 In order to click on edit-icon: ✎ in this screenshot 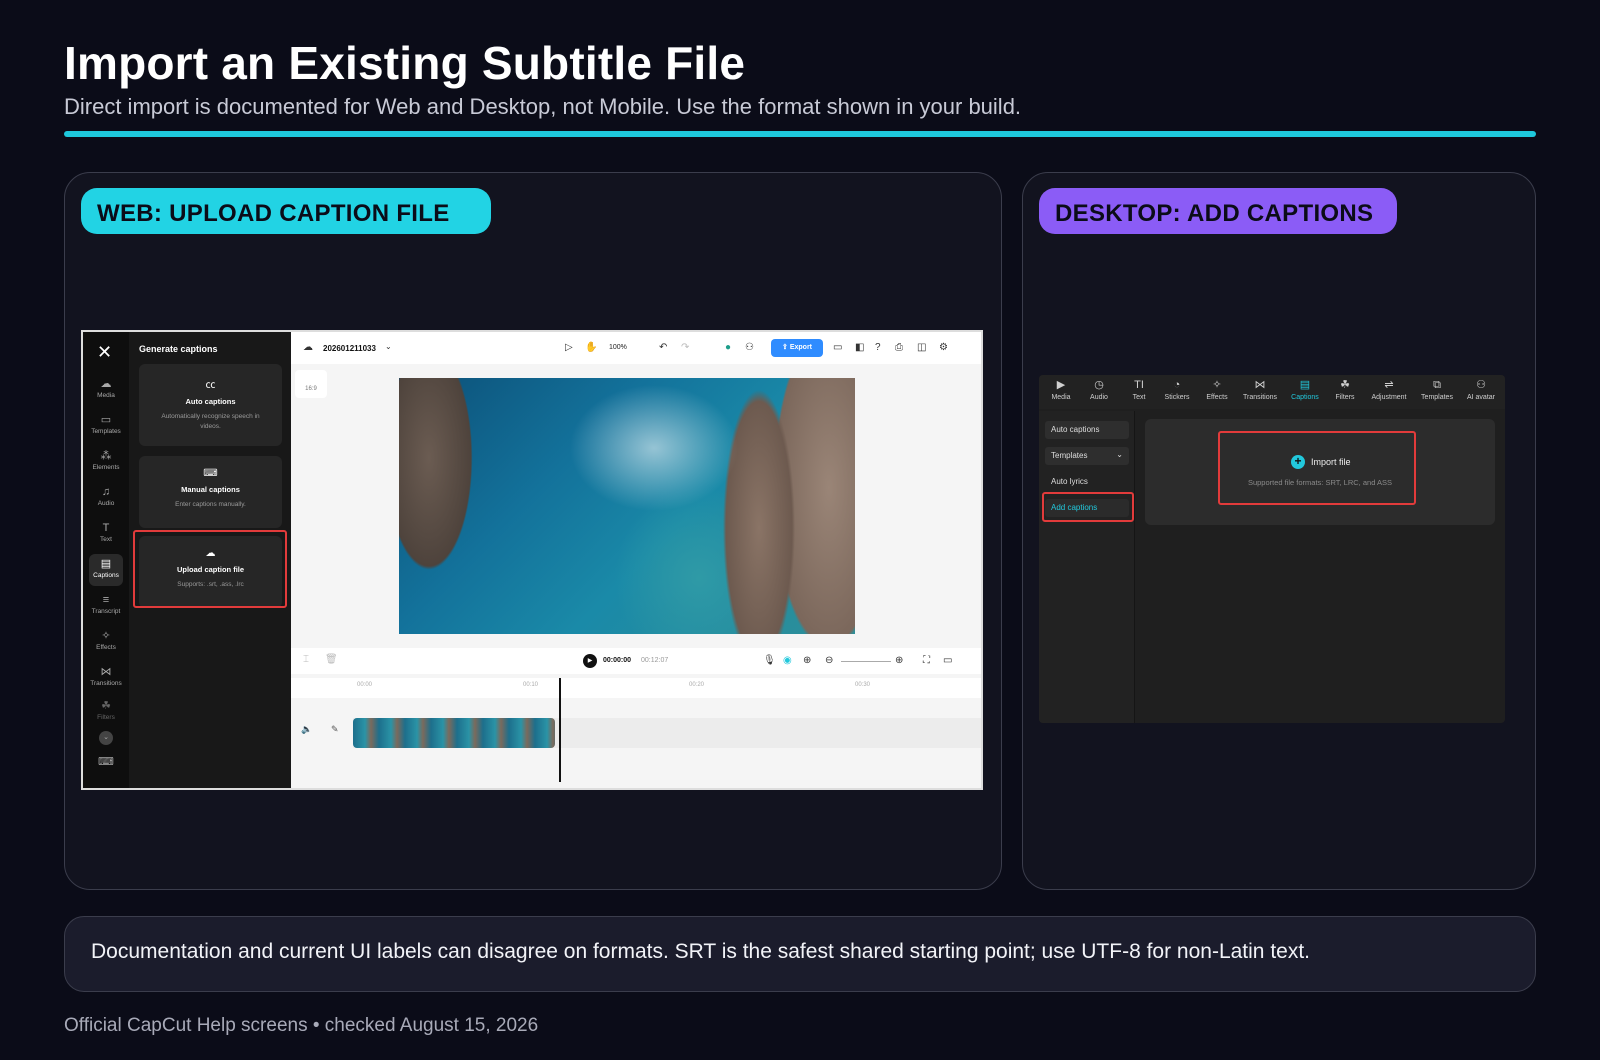, I will do `click(335, 729)`.